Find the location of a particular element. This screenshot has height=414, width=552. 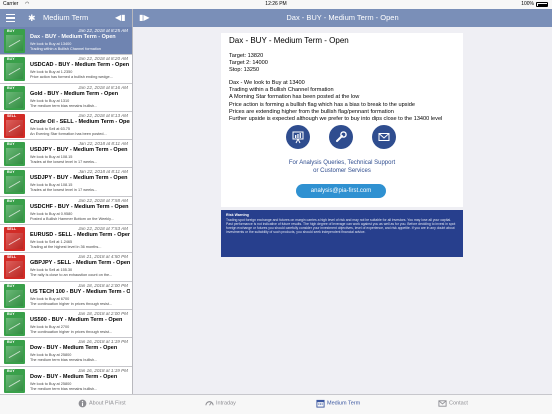

tab-contact: Contact is located at coordinates (453, 405).